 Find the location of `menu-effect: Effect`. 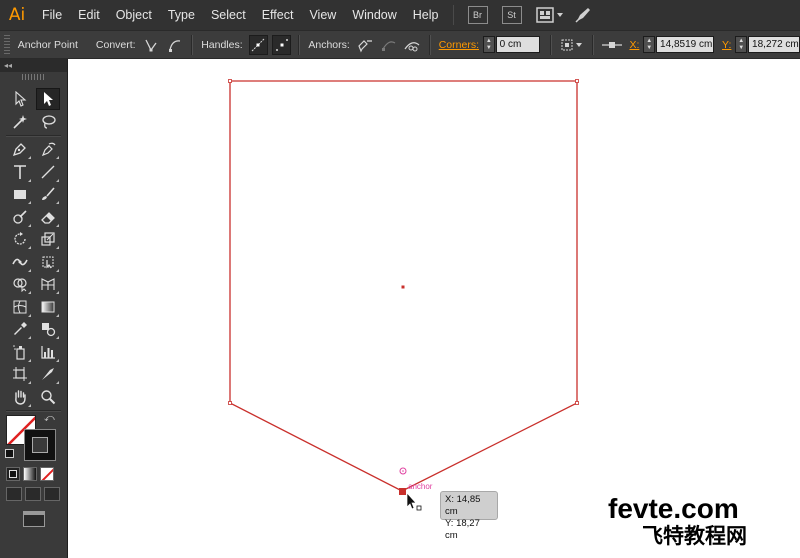

menu-effect: Effect is located at coordinates (278, 15).